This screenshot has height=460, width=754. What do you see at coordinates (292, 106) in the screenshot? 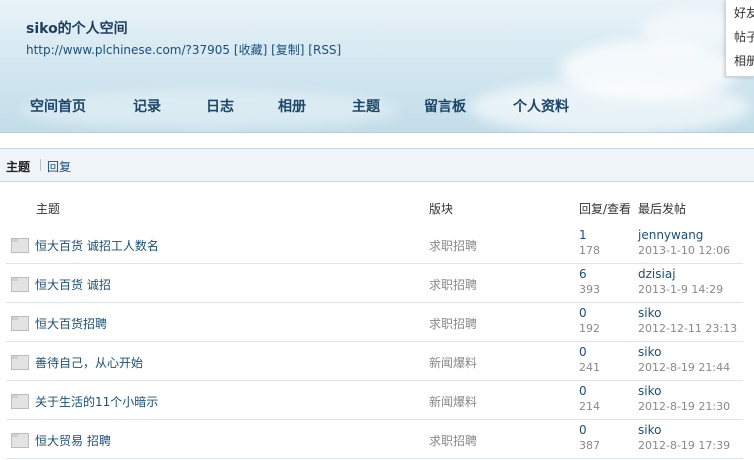
I see `nav-album: 相册` at bounding box center [292, 106].